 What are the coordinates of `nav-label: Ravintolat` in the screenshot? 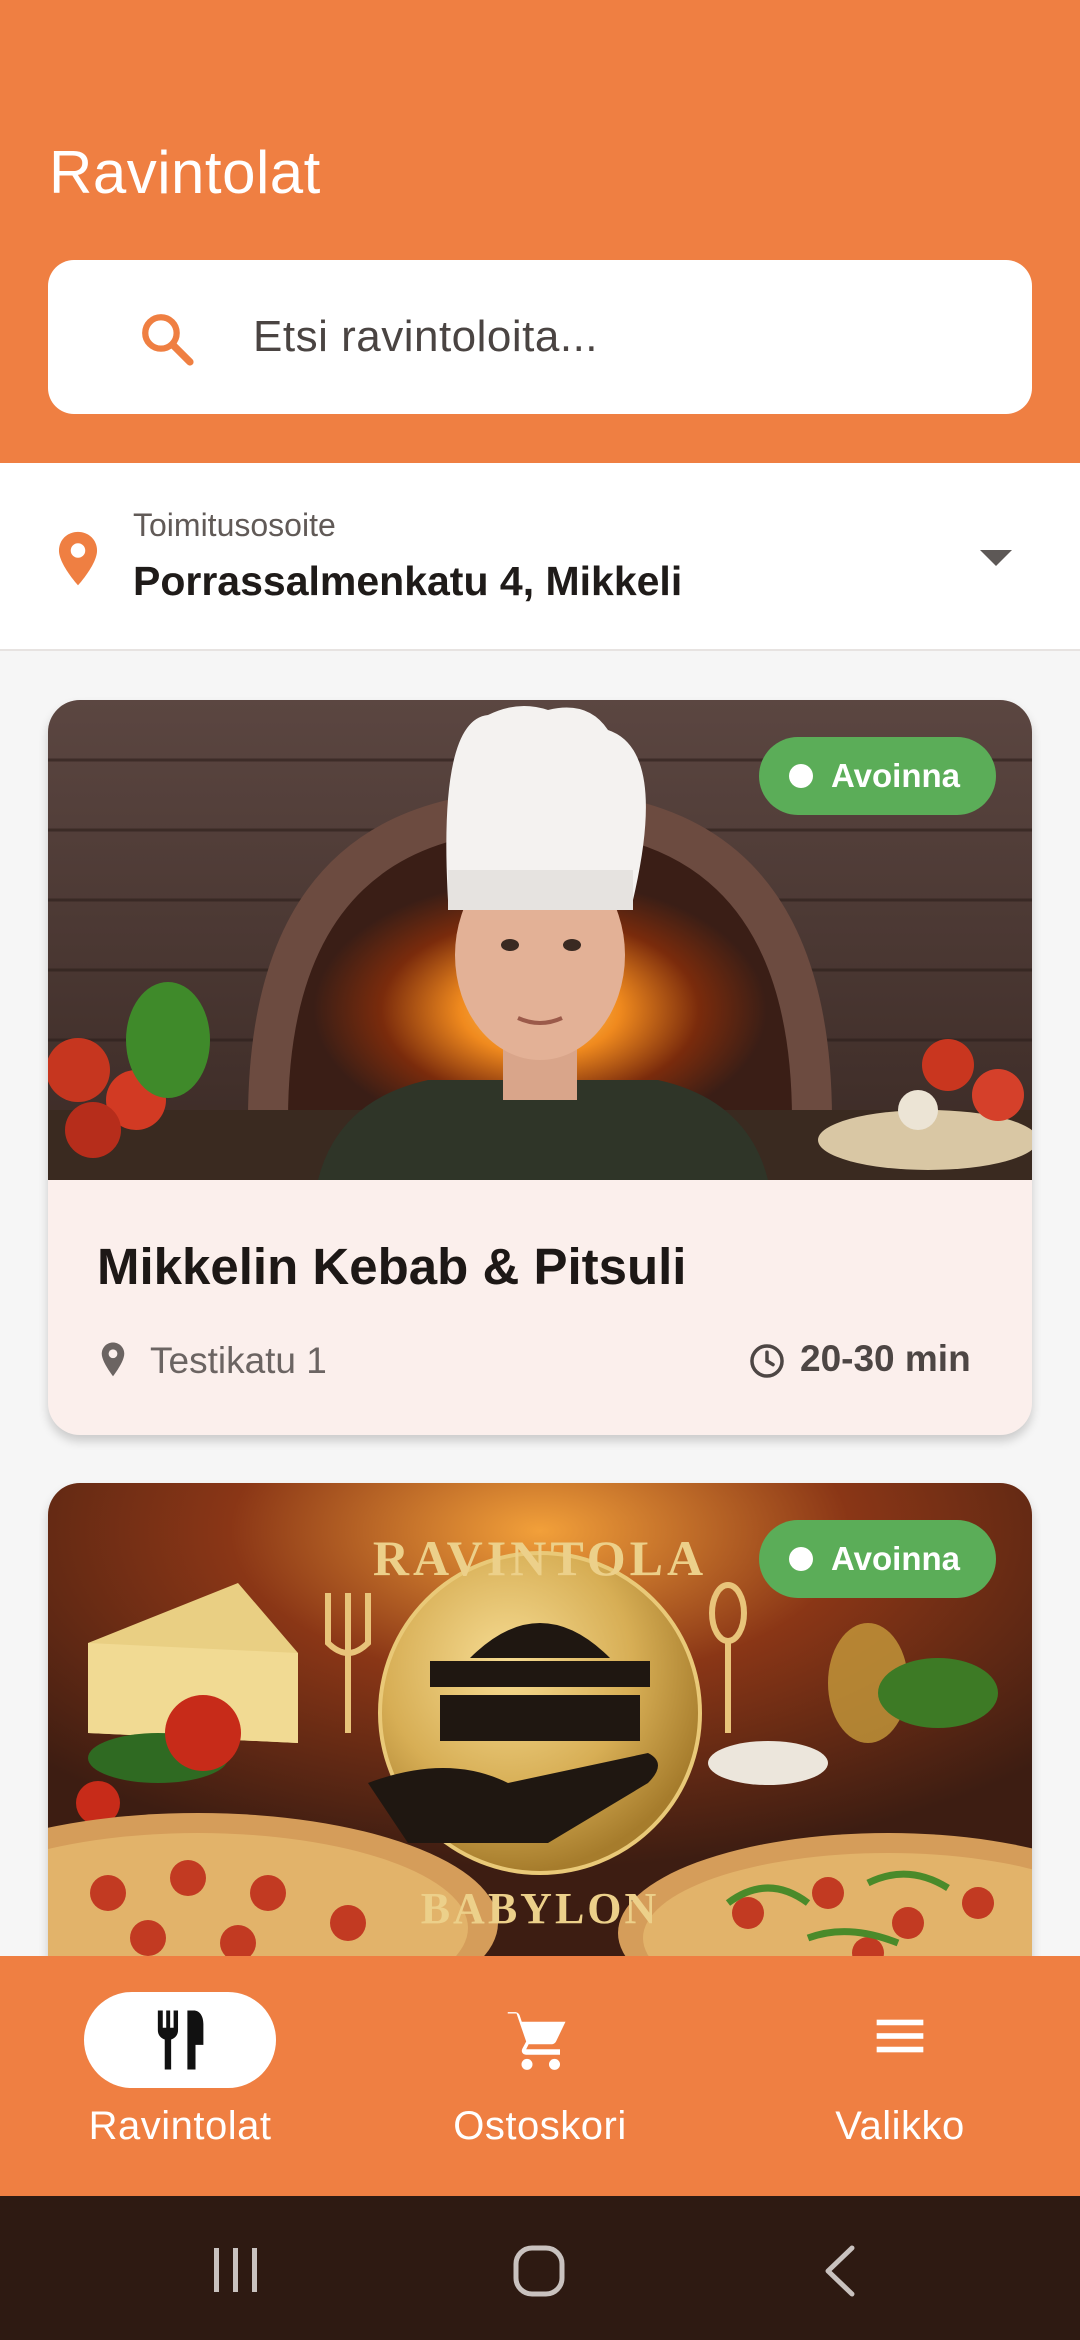 It's located at (180, 2126).